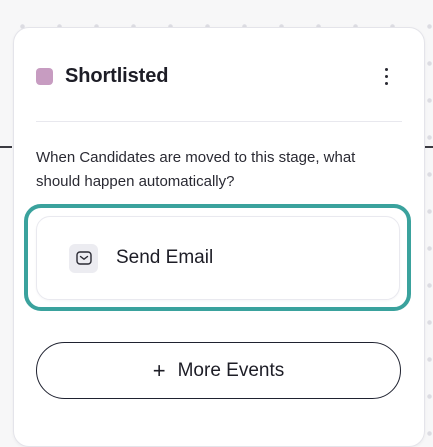 The image size is (433, 447). Describe the element at coordinates (386, 76) in the screenshot. I see `more-options-icon` at that location.